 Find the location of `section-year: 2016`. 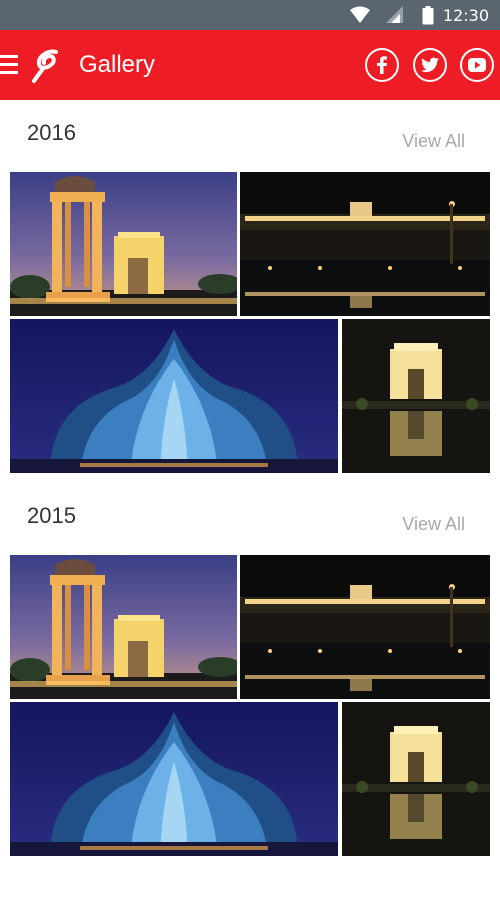

section-year: 2016 is located at coordinates (51, 132).